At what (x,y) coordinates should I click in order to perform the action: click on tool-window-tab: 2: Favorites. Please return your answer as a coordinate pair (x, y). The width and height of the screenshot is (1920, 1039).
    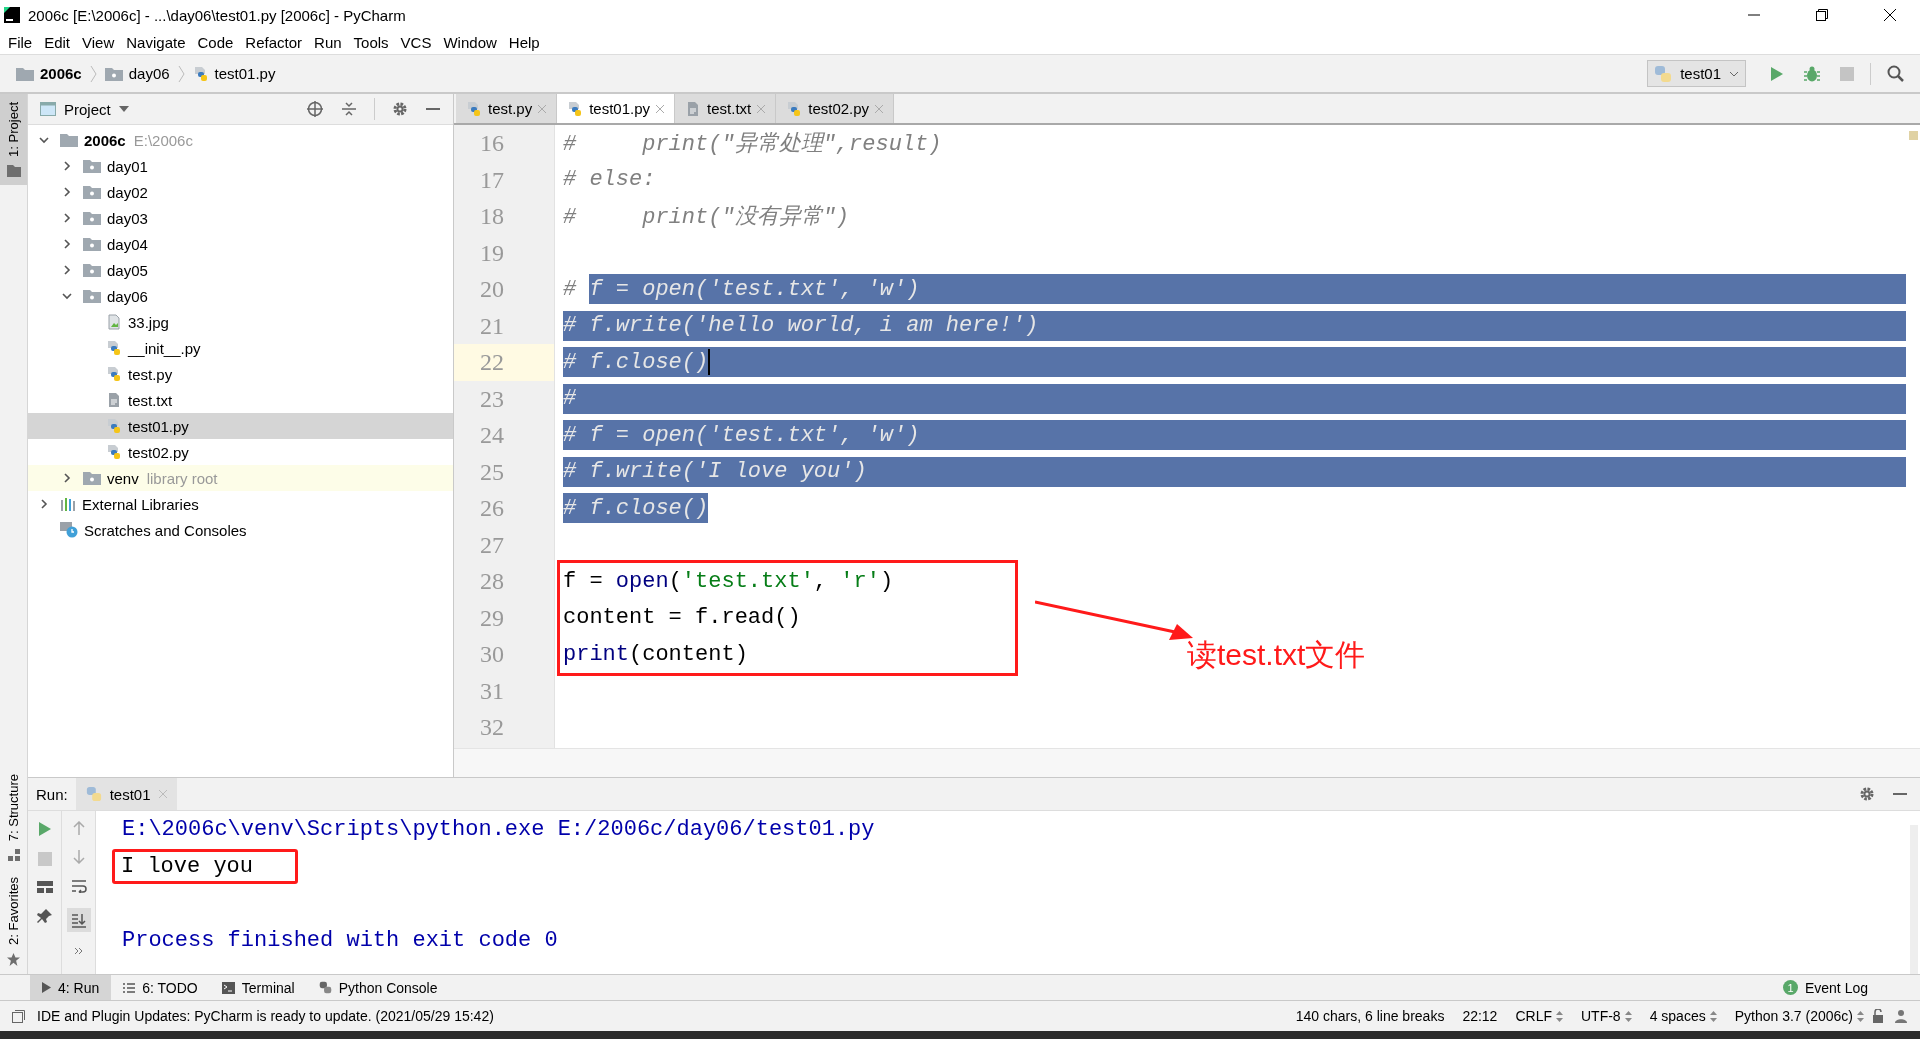
    Looking at the image, I should click on (13, 921).